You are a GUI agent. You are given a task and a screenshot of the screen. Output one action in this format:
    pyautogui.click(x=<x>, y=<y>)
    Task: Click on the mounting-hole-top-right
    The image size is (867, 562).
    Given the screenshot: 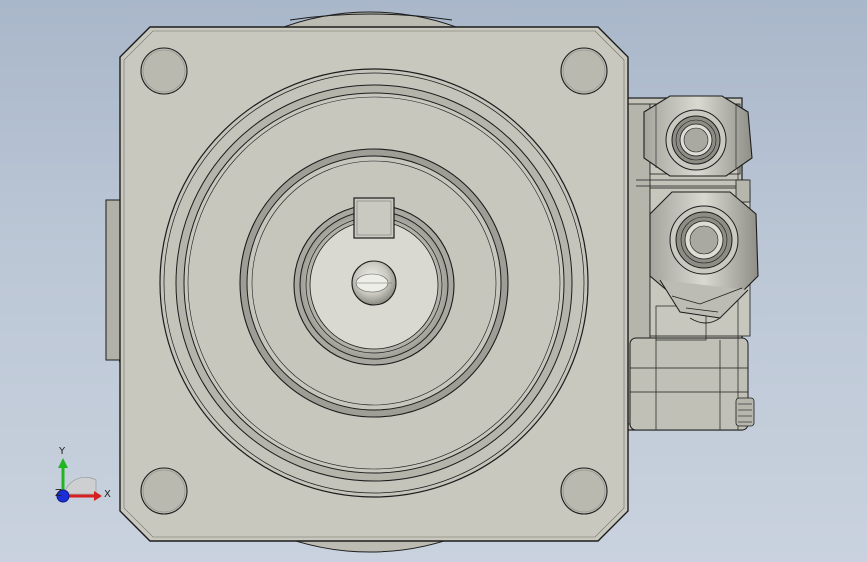 What is the action you would take?
    pyautogui.click(x=584, y=71)
    